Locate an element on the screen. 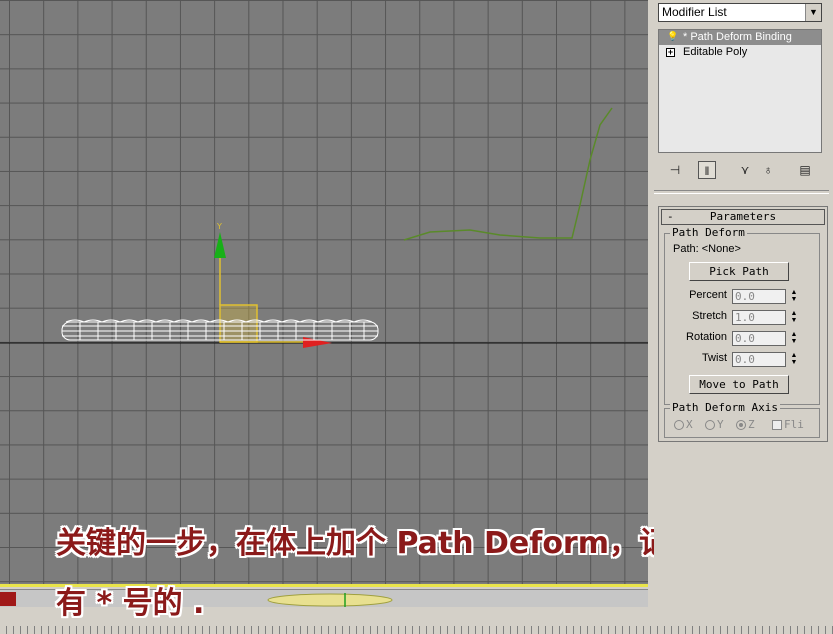 The height and width of the screenshot is (634, 833). show-end-result-icon: ‖ is located at coordinates (707, 170).